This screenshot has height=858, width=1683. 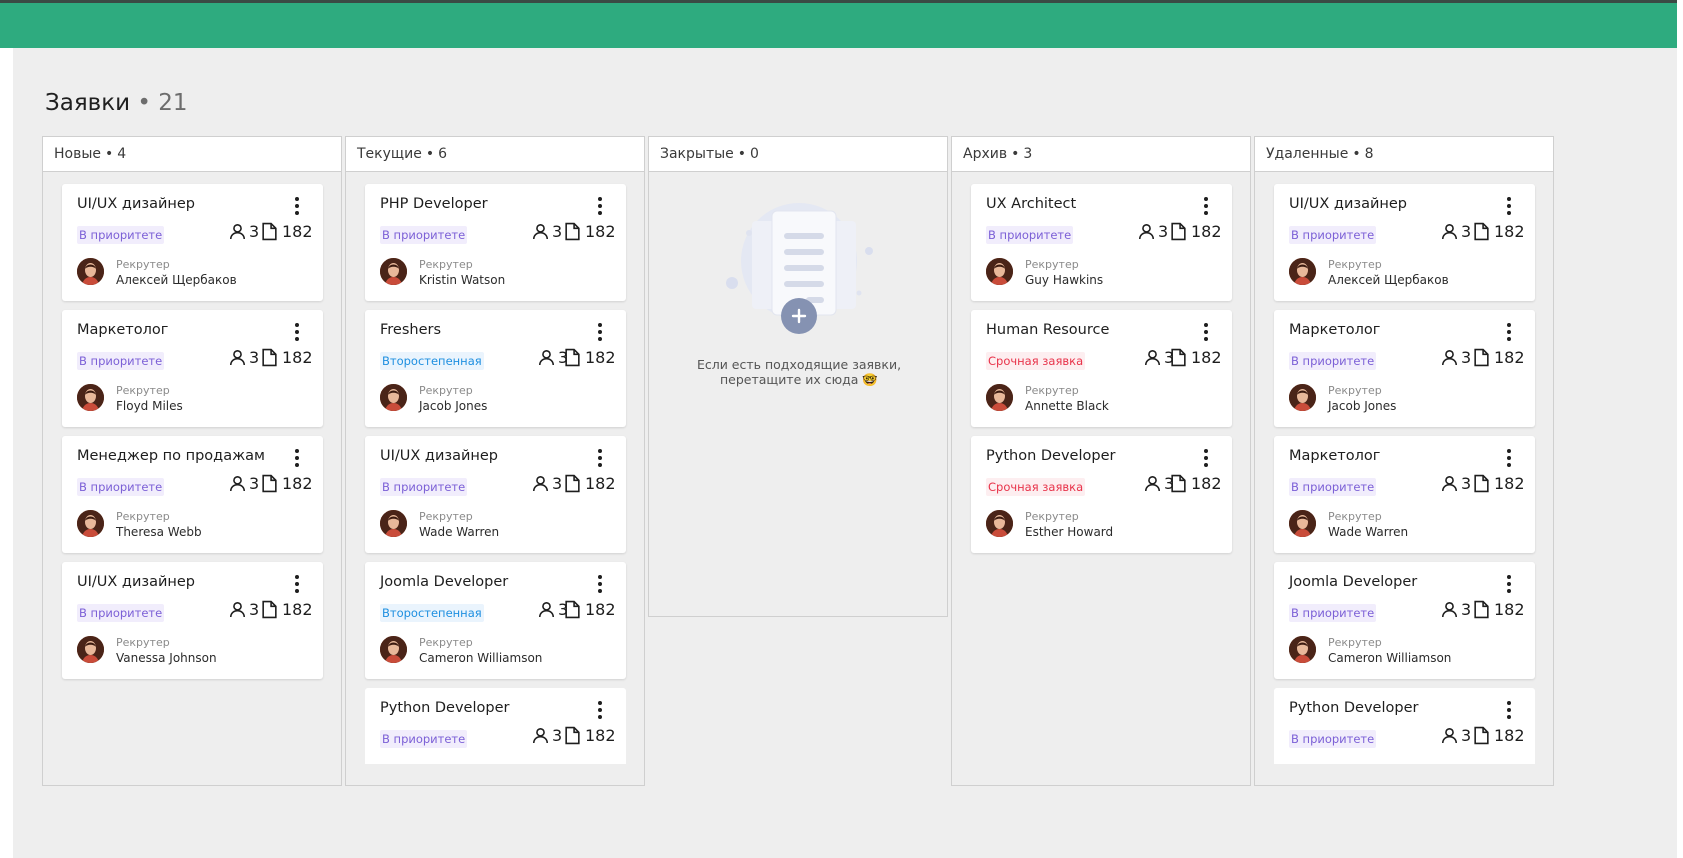 What do you see at coordinates (754, 154) in the screenshot?
I see `column-count: 0` at bounding box center [754, 154].